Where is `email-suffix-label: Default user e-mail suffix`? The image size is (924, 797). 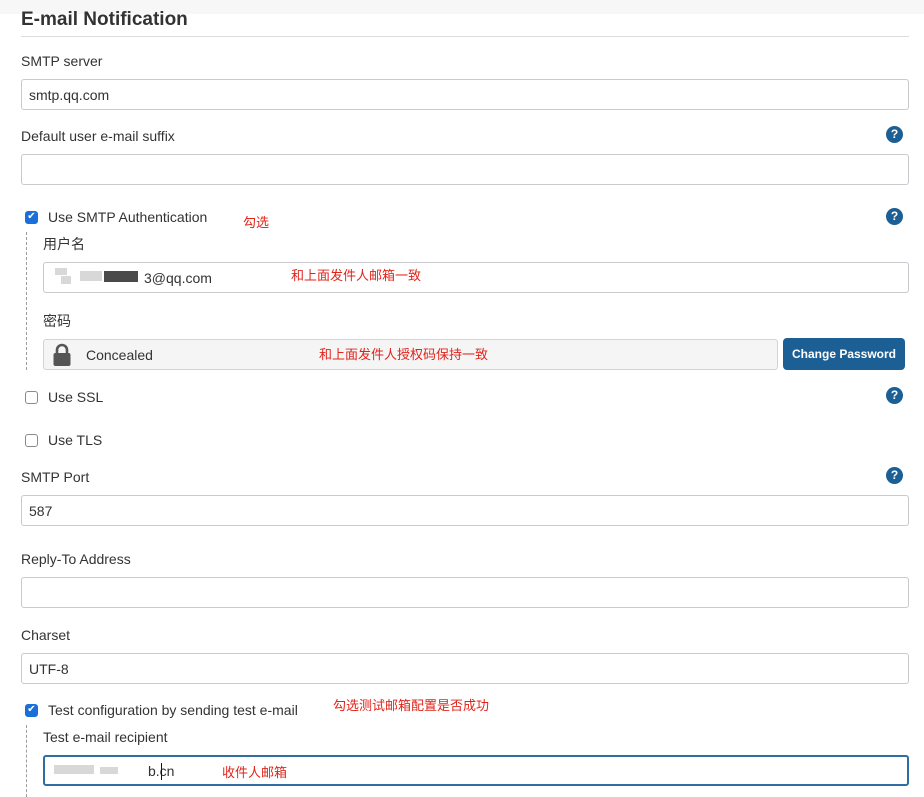
email-suffix-label: Default user e-mail suffix is located at coordinates (98, 136).